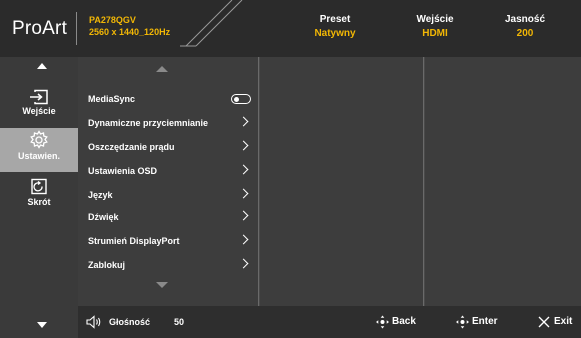  What do you see at coordinates (169, 171) in the screenshot?
I see `menu-item-osd-settings: Ustawienia OSD` at bounding box center [169, 171].